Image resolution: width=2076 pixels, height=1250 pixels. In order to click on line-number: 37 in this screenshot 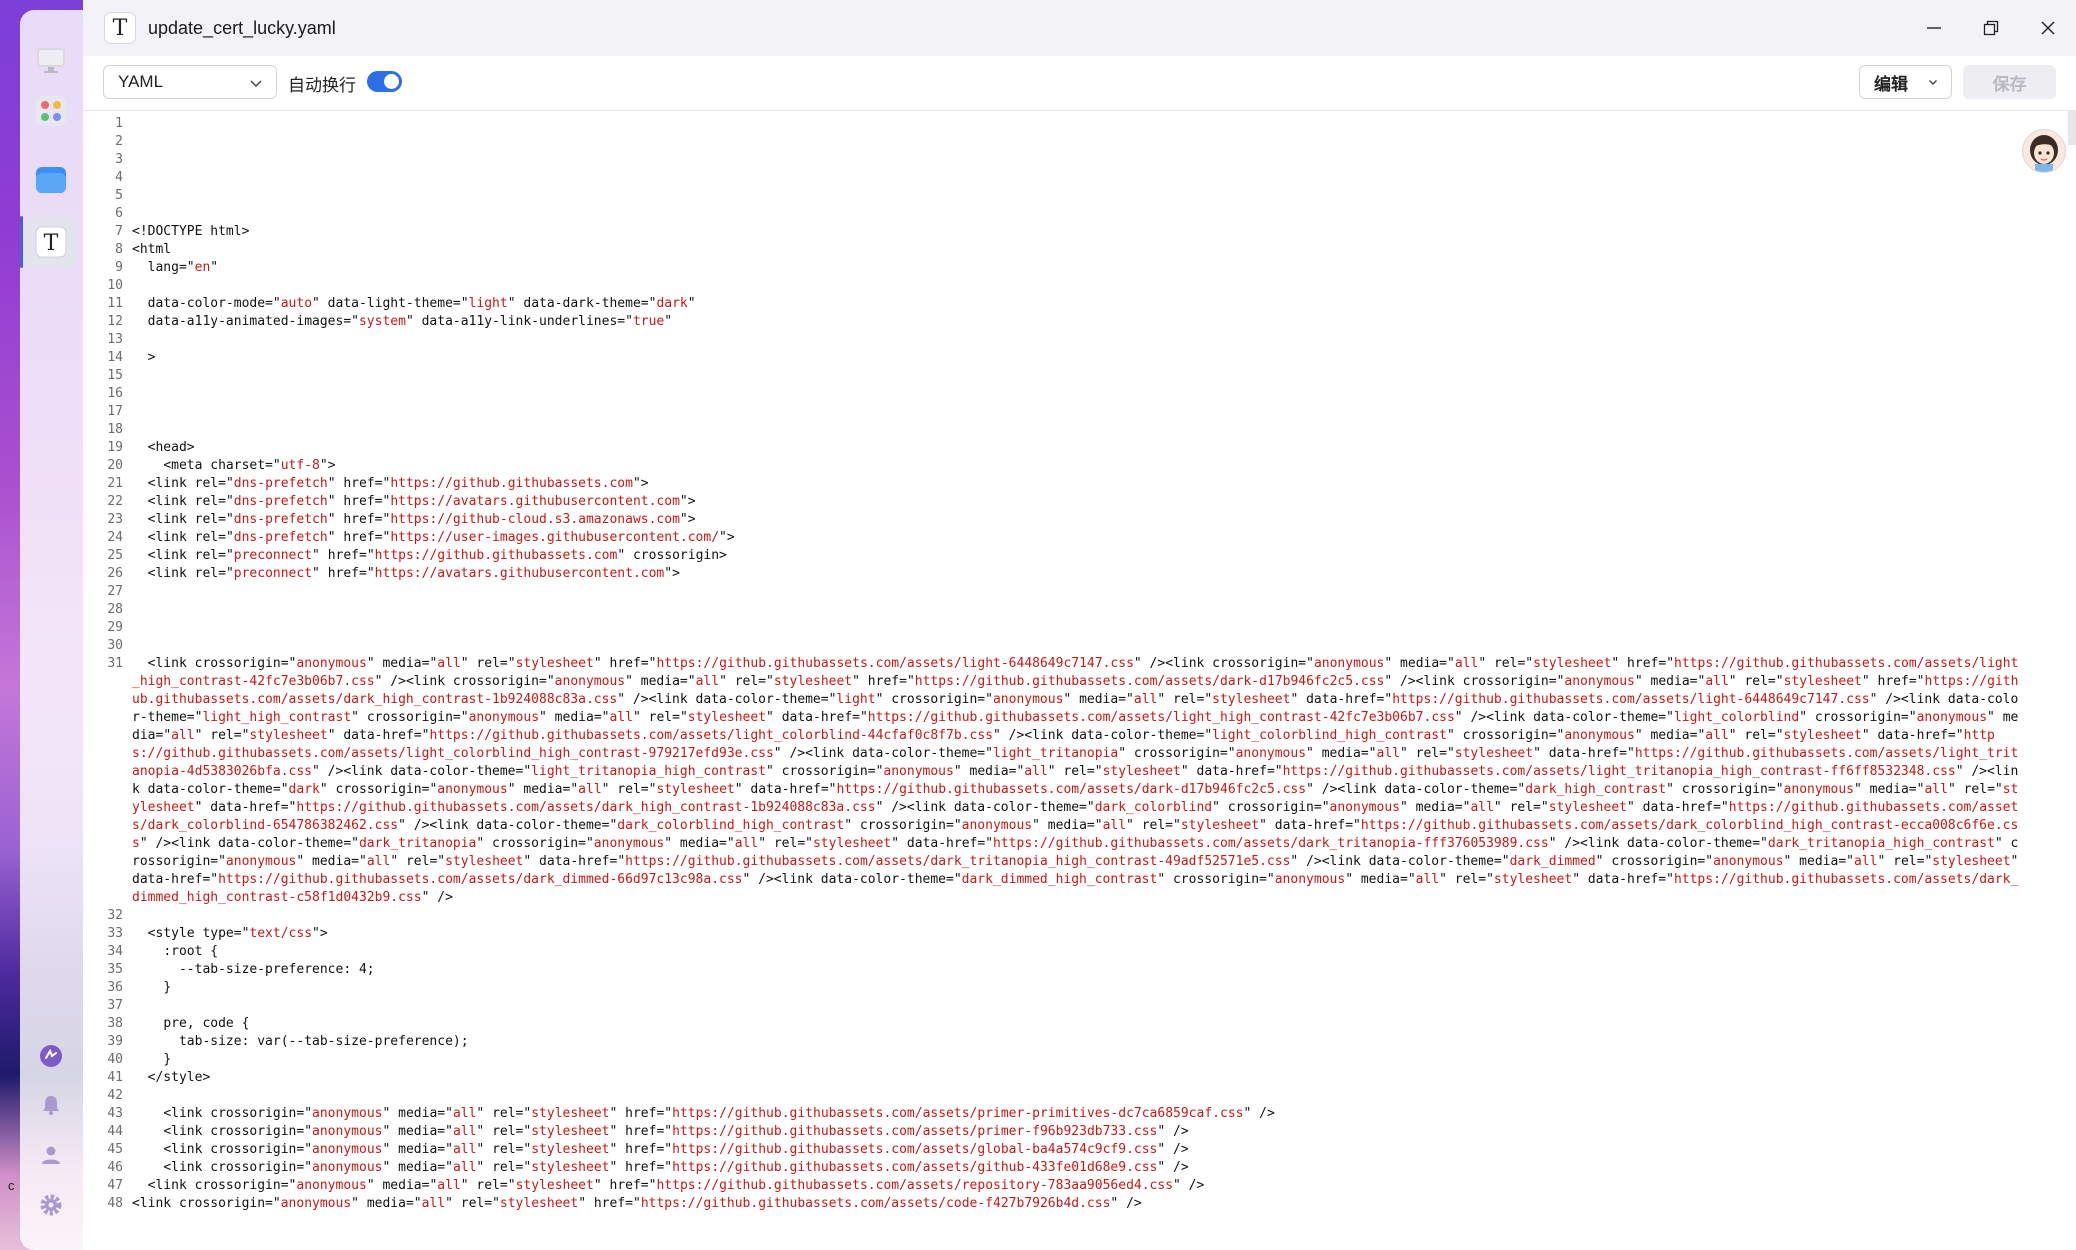, I will do `click(115, 1005)`.